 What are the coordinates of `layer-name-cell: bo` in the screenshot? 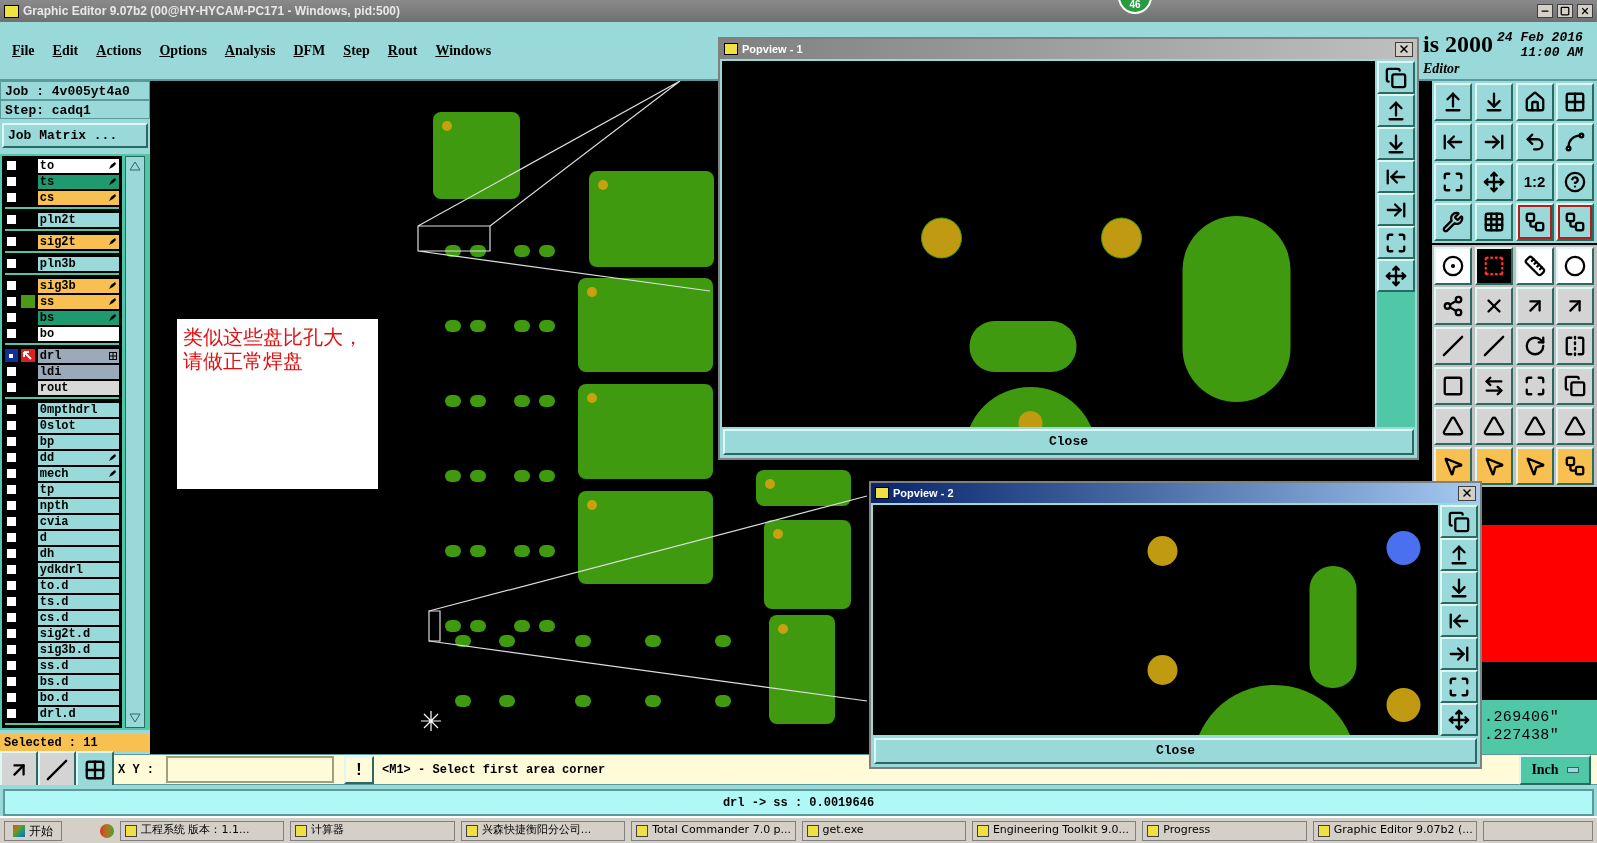 It's located at (78, 333).